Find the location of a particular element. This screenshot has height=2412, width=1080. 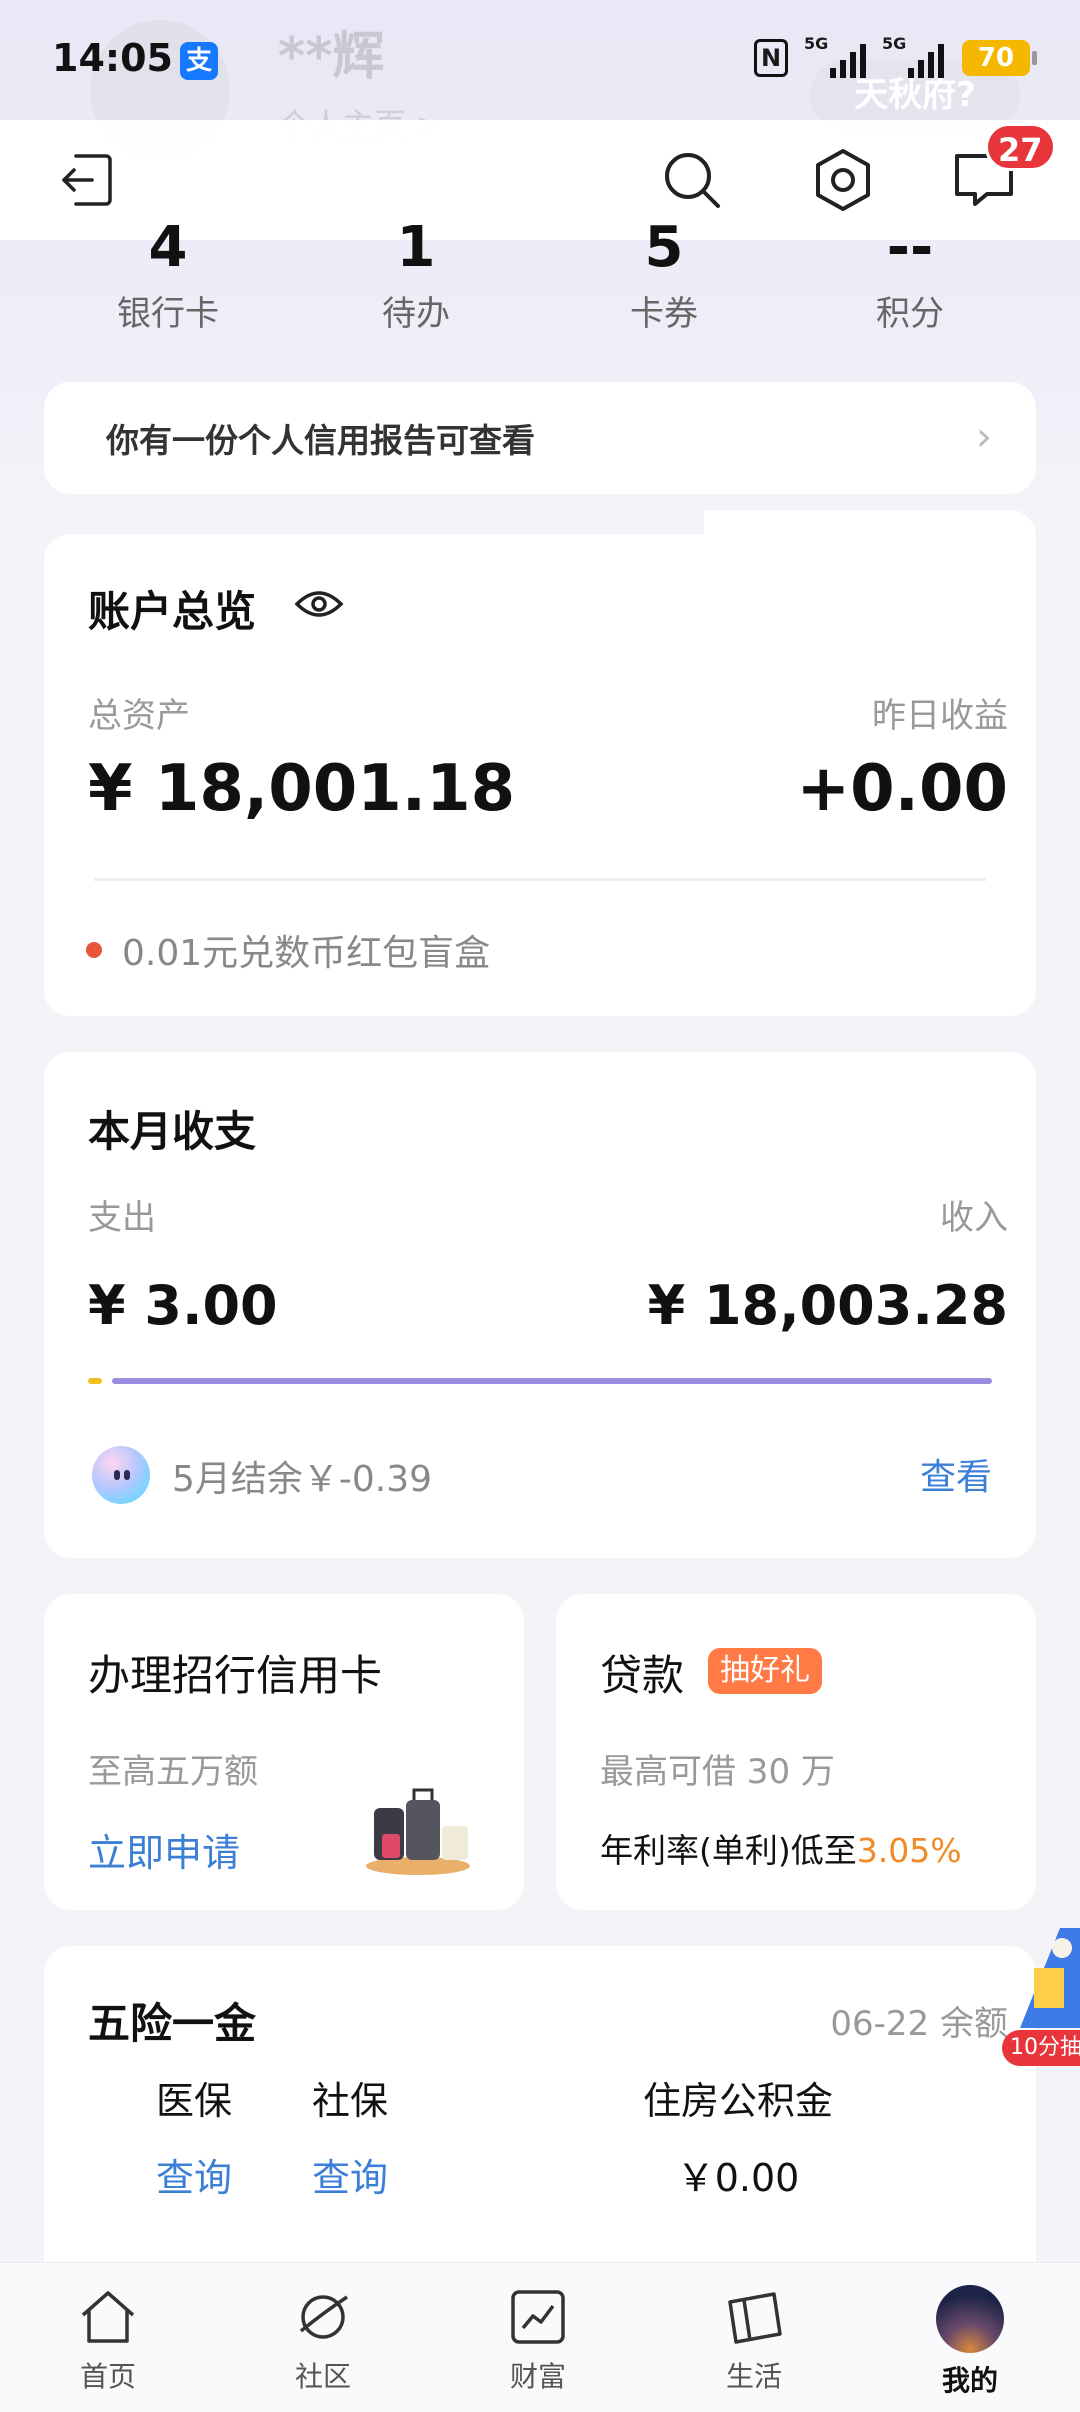

social-query-link: 查询 is located at coordinates (350, 2174).